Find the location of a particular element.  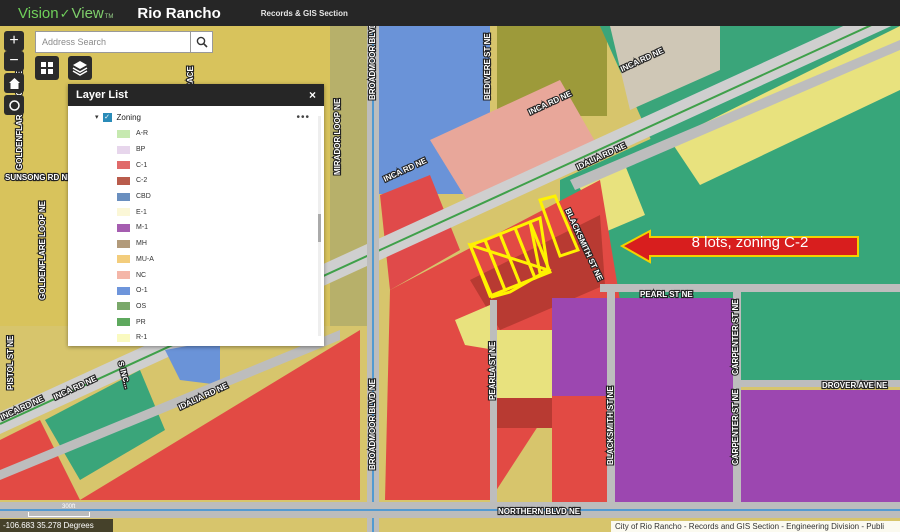

address-search is located at coordinates (114, 42).